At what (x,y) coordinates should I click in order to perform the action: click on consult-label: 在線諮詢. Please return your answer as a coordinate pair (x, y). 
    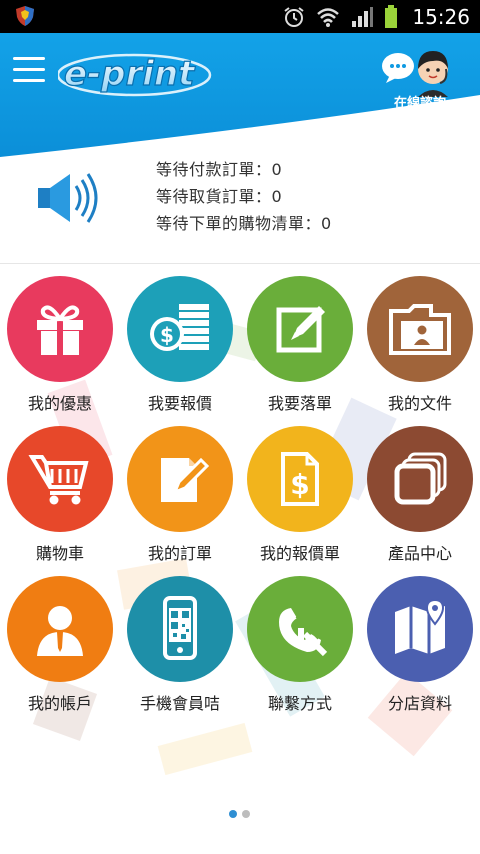
    Looking at the image, I should click on (420, 101).